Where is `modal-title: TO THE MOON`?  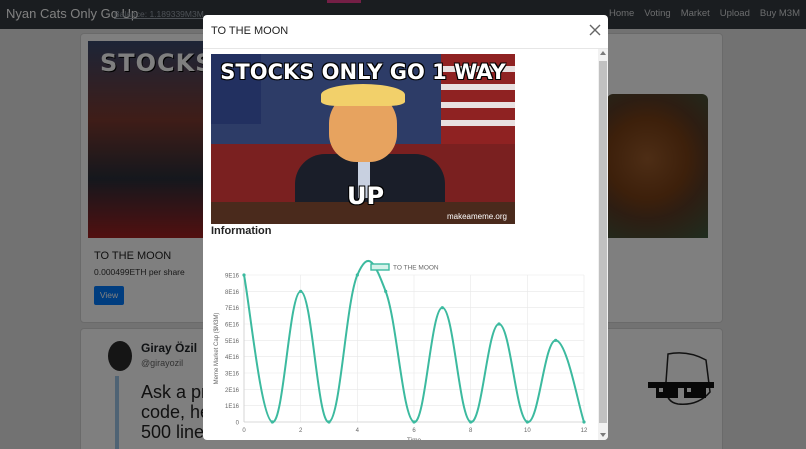
modal-title: TO THE MOON is located at coordinates (250, 31).